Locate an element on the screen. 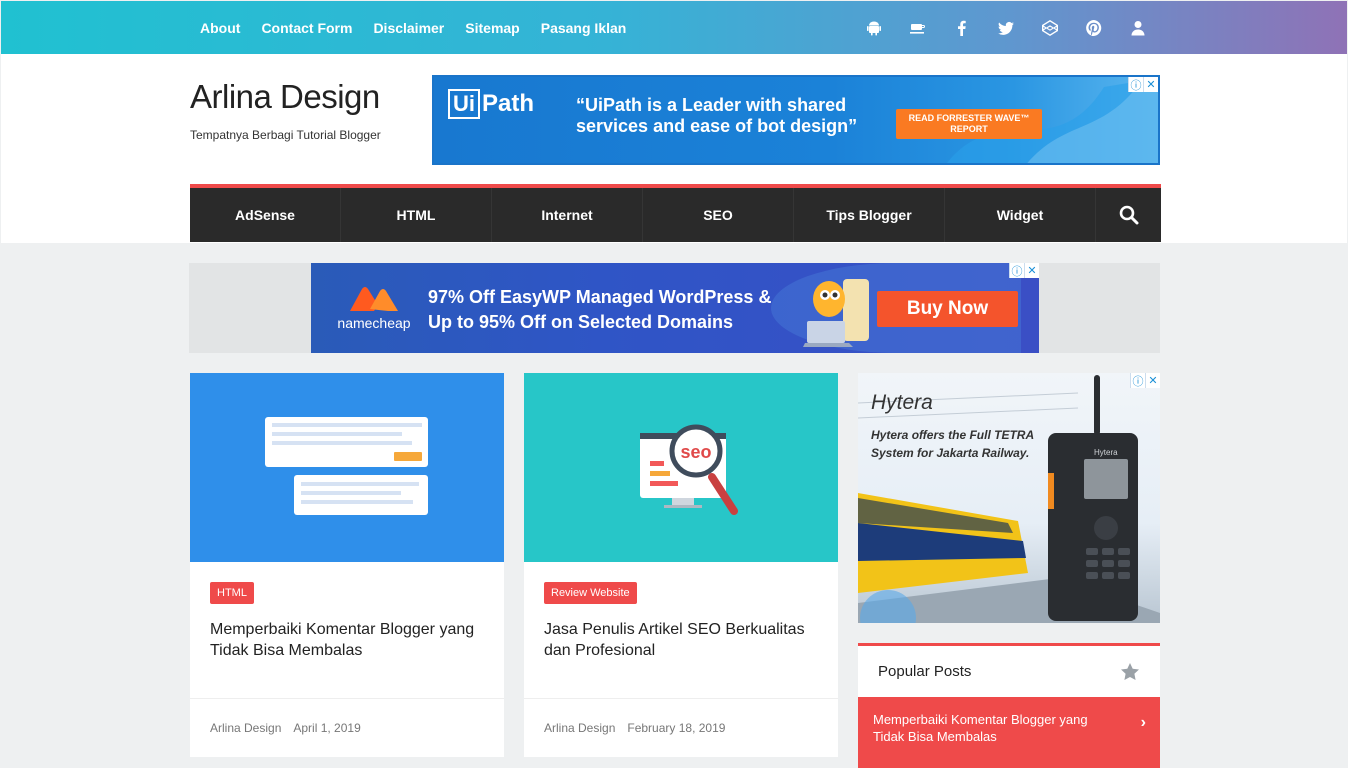 The image size is (1348, 768). site-title: Arlina Design is located at coordinates (285, 97).